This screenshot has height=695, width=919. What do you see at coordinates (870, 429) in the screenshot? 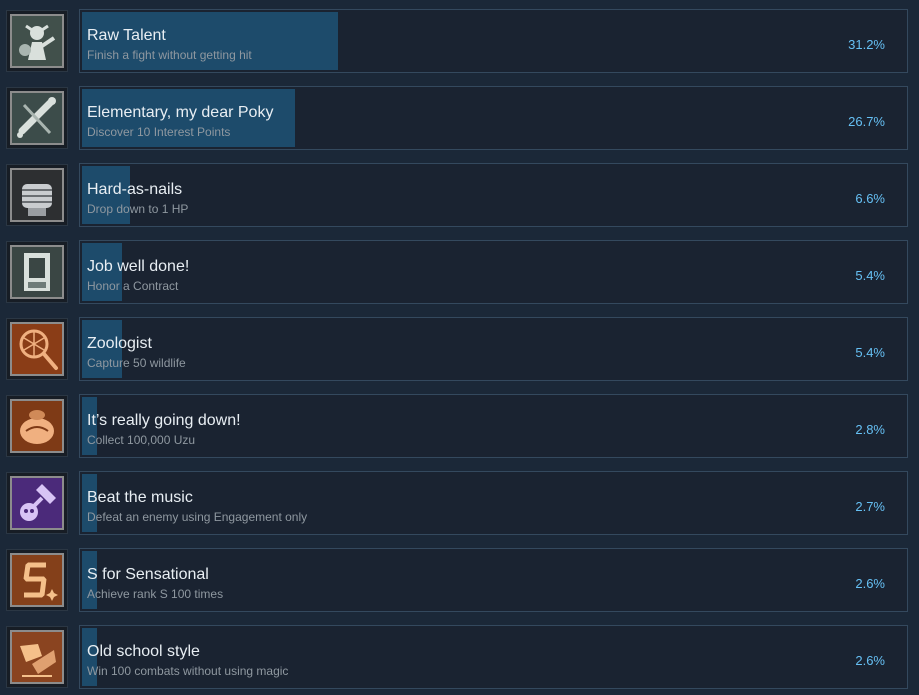
I see `unlock-percentage: 2.8%` at bounding box center [870, 429].